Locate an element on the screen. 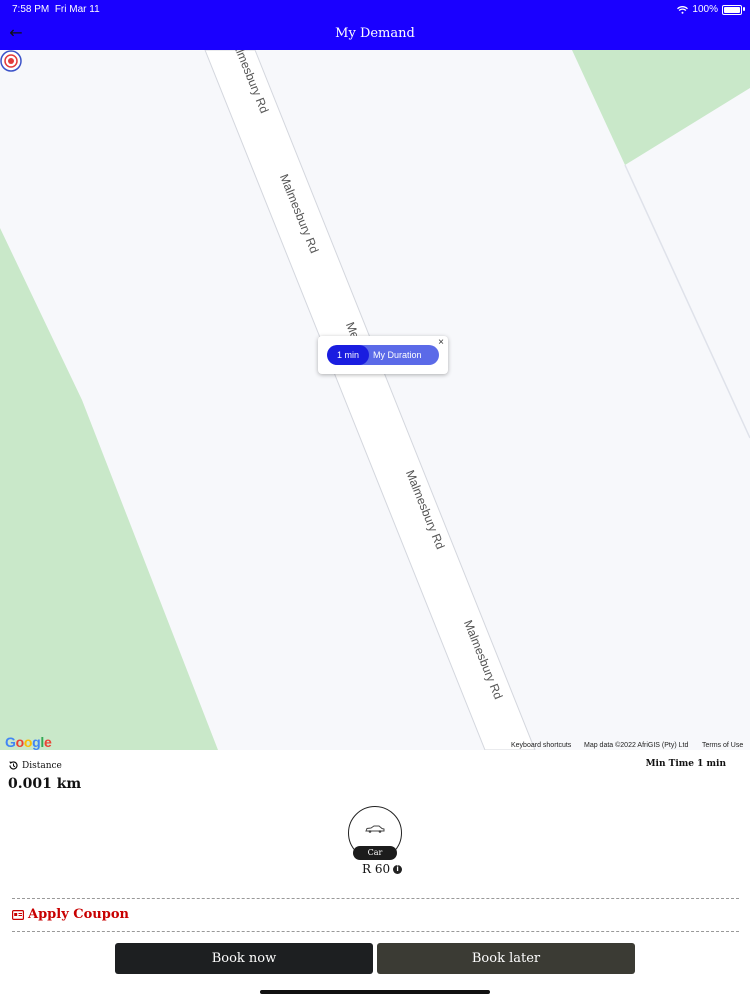 The height and width of the screenshot is (1000, 750). status-right: 100% is located at coordinates (697, 9).